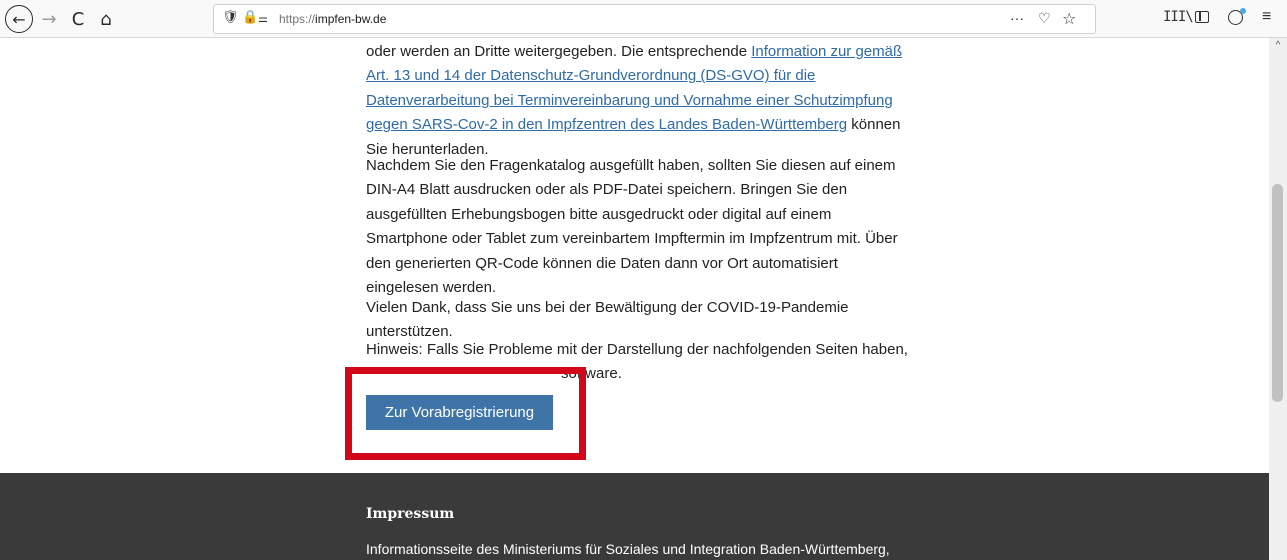  What do you see at coordinates (297, 19) in the screenshot?
I see `url-prefix: https://` at bounding box center [297, 19].